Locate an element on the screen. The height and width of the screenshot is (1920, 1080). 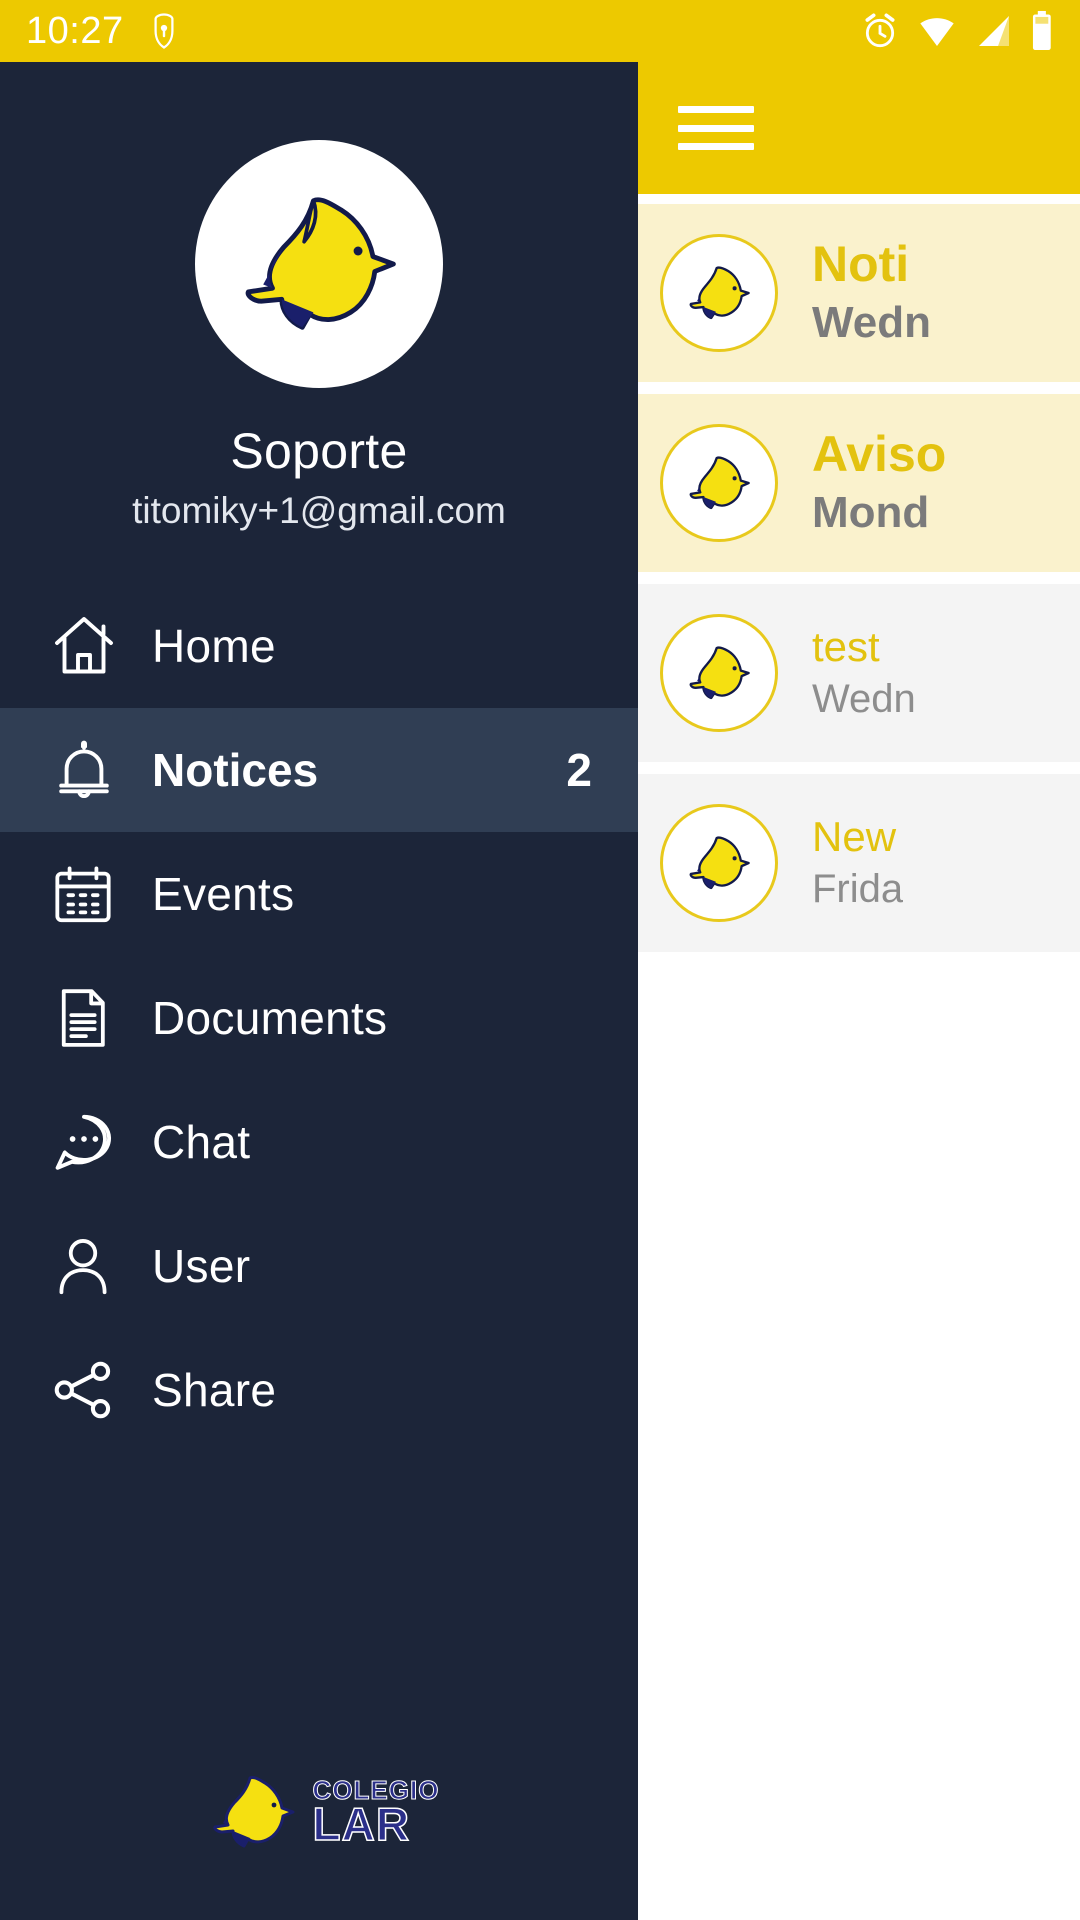
sidebar-item-label: Documents is located at coordinates (270, 1018).